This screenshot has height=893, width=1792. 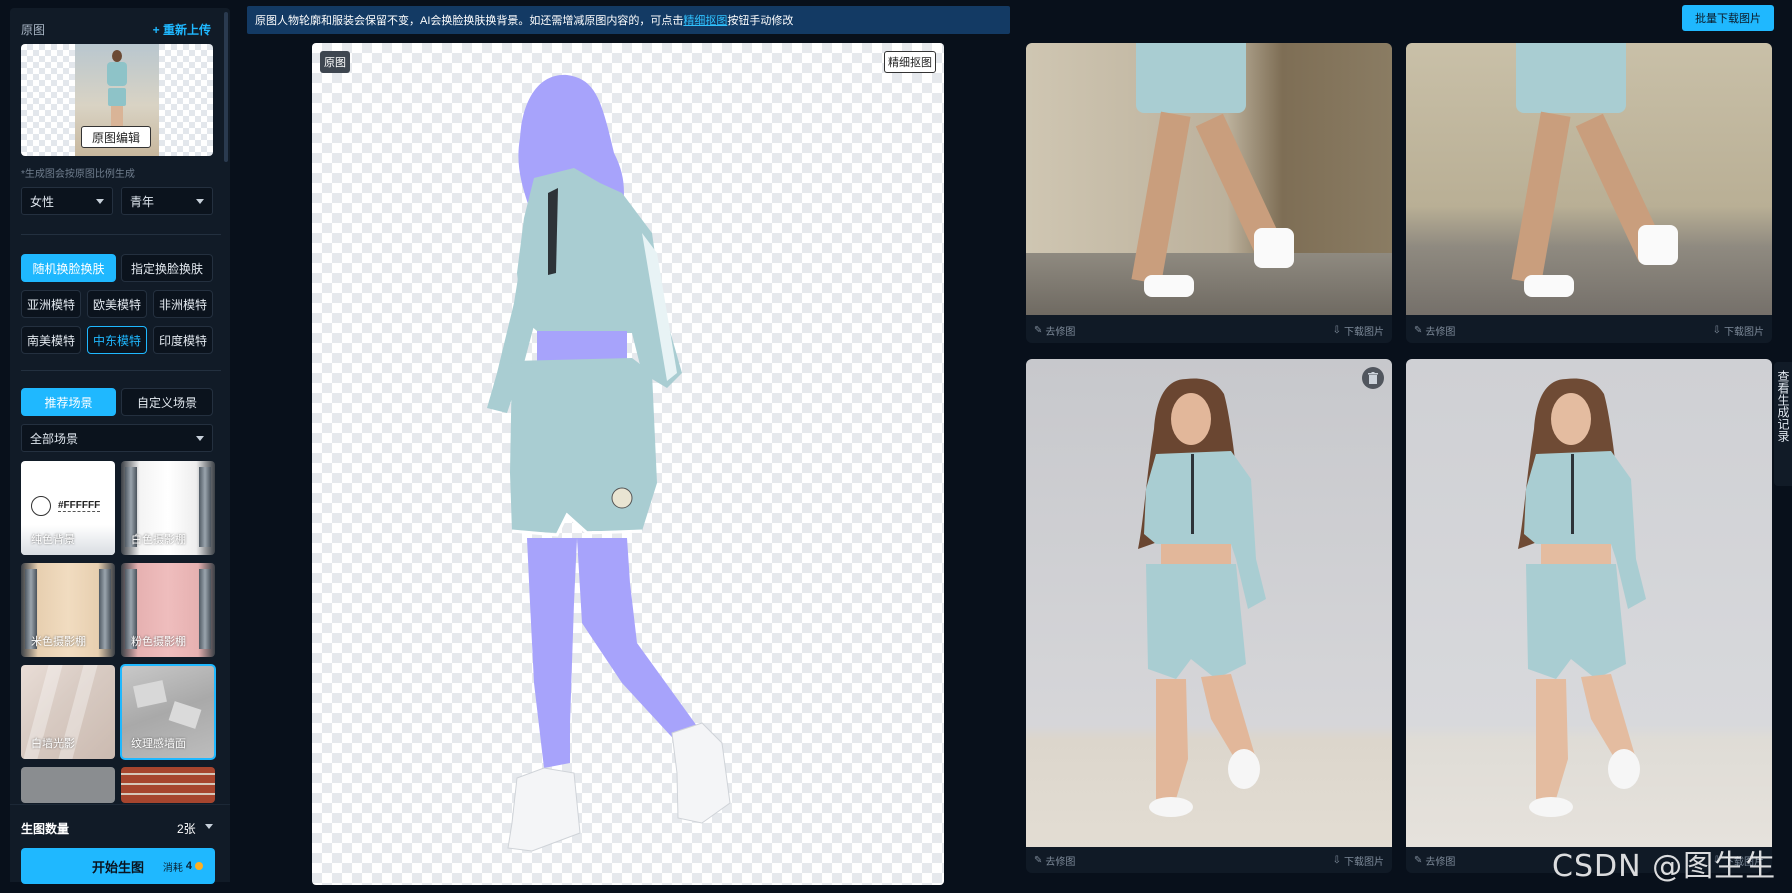 I want to click on age-select: 青年, so click(x=167, y=201).